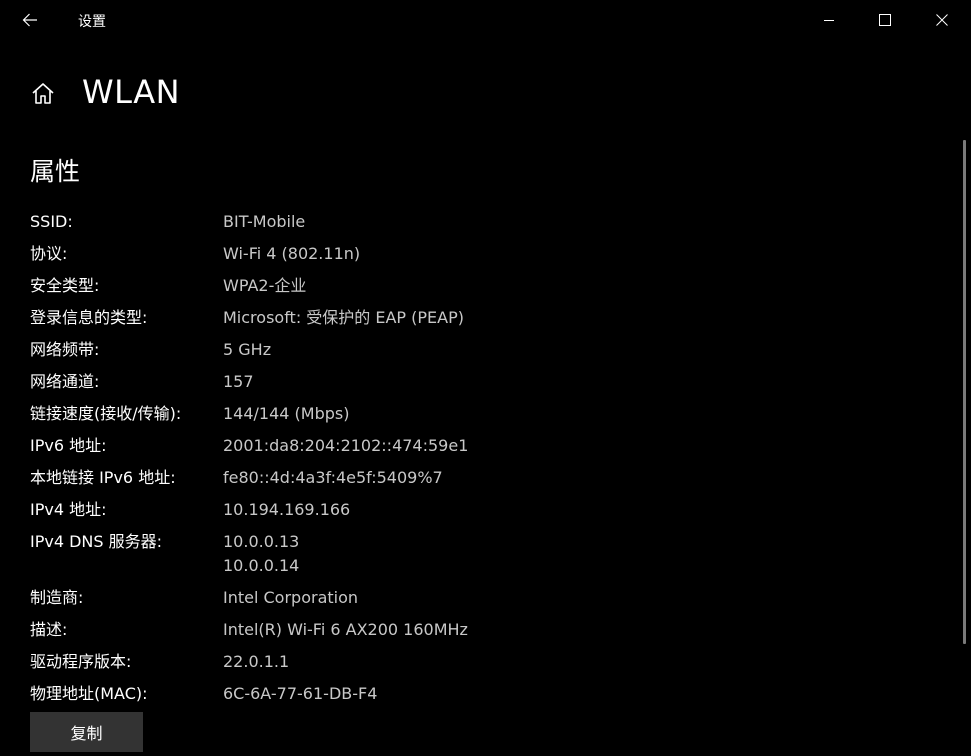  I want to click on property-value-line: Intel(R) Wi-Fi 6 AX200 160MHz, so click(345, 629).